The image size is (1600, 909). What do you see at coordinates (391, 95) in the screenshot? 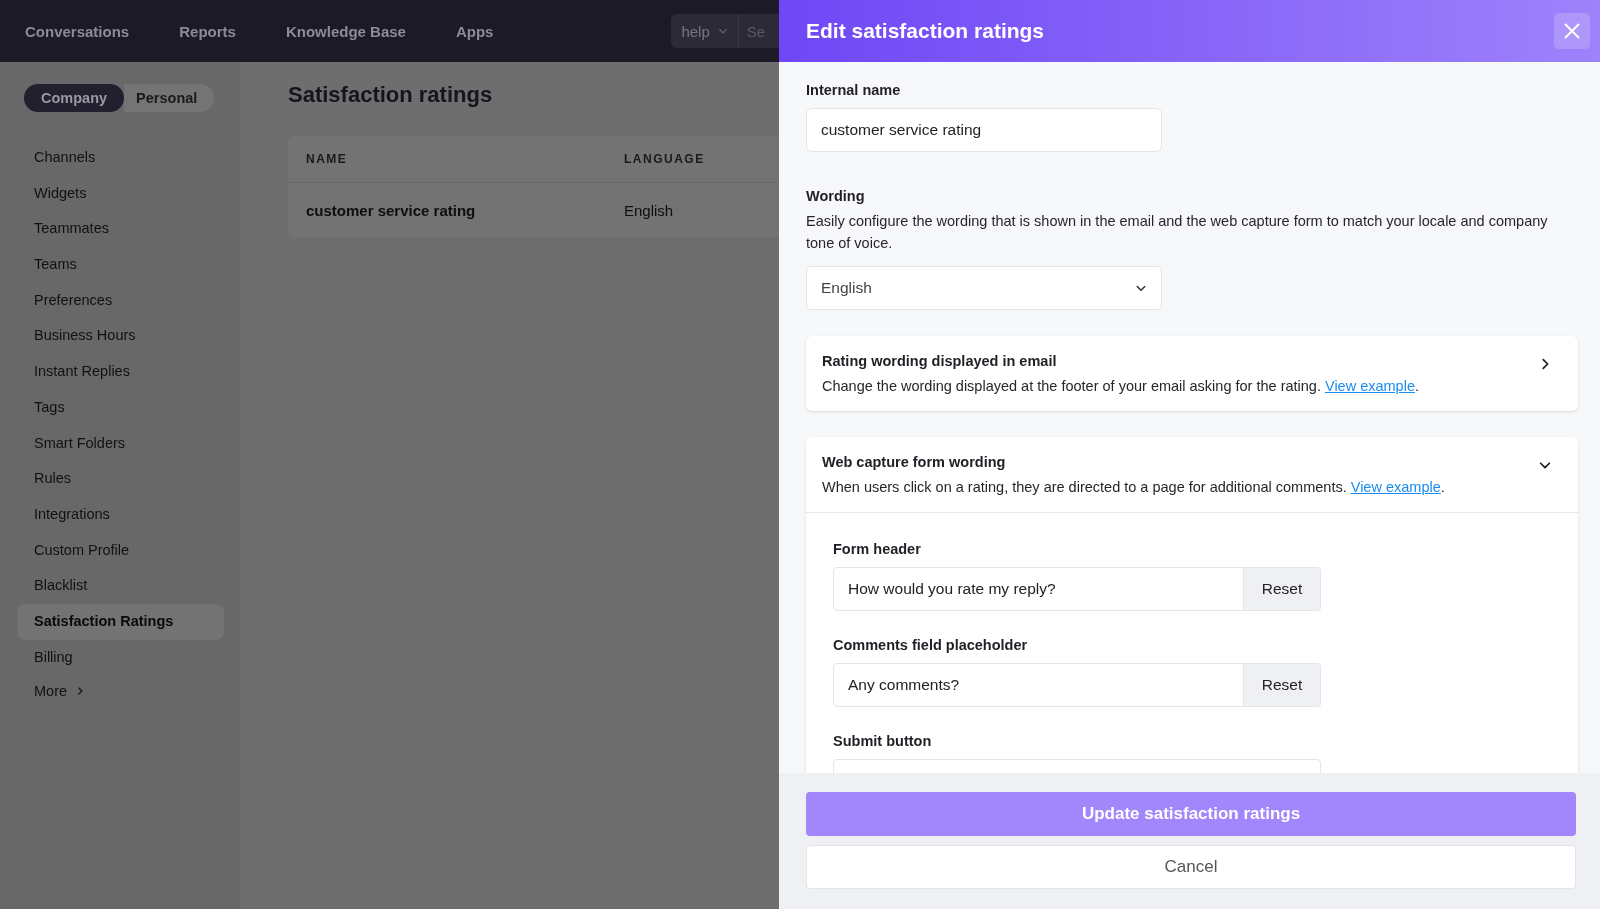
I see `page-title: Satisfaction ratings` at bounding box center [391, 95].